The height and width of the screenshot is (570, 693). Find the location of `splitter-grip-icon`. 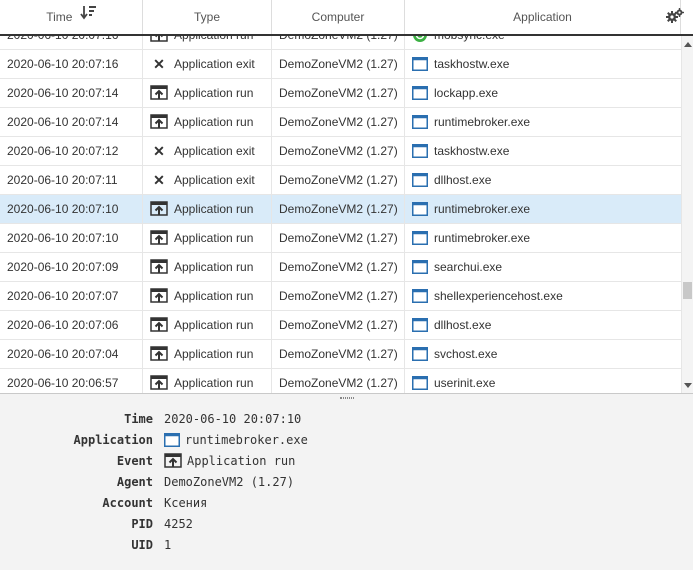

splitter-grip-icon is located at coordinates (347, 398).